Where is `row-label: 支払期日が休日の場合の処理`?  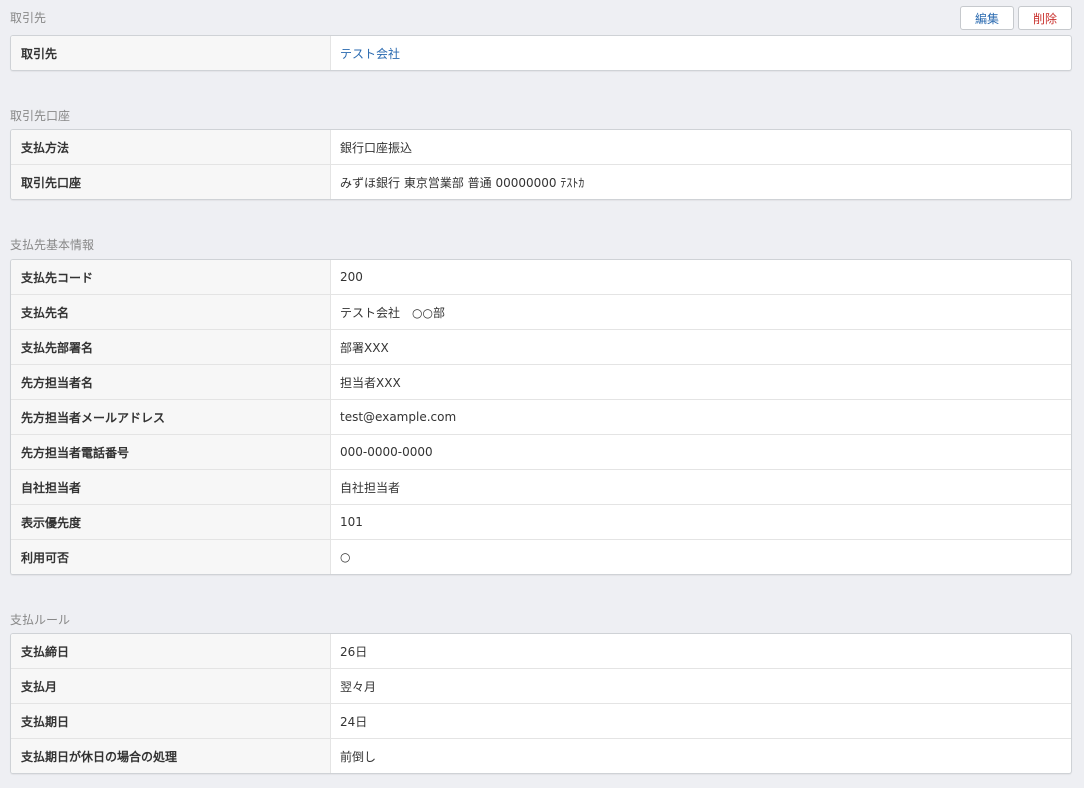 row-label: 支払期日が休日の場合の処理 is located at coordinates (171, 756).